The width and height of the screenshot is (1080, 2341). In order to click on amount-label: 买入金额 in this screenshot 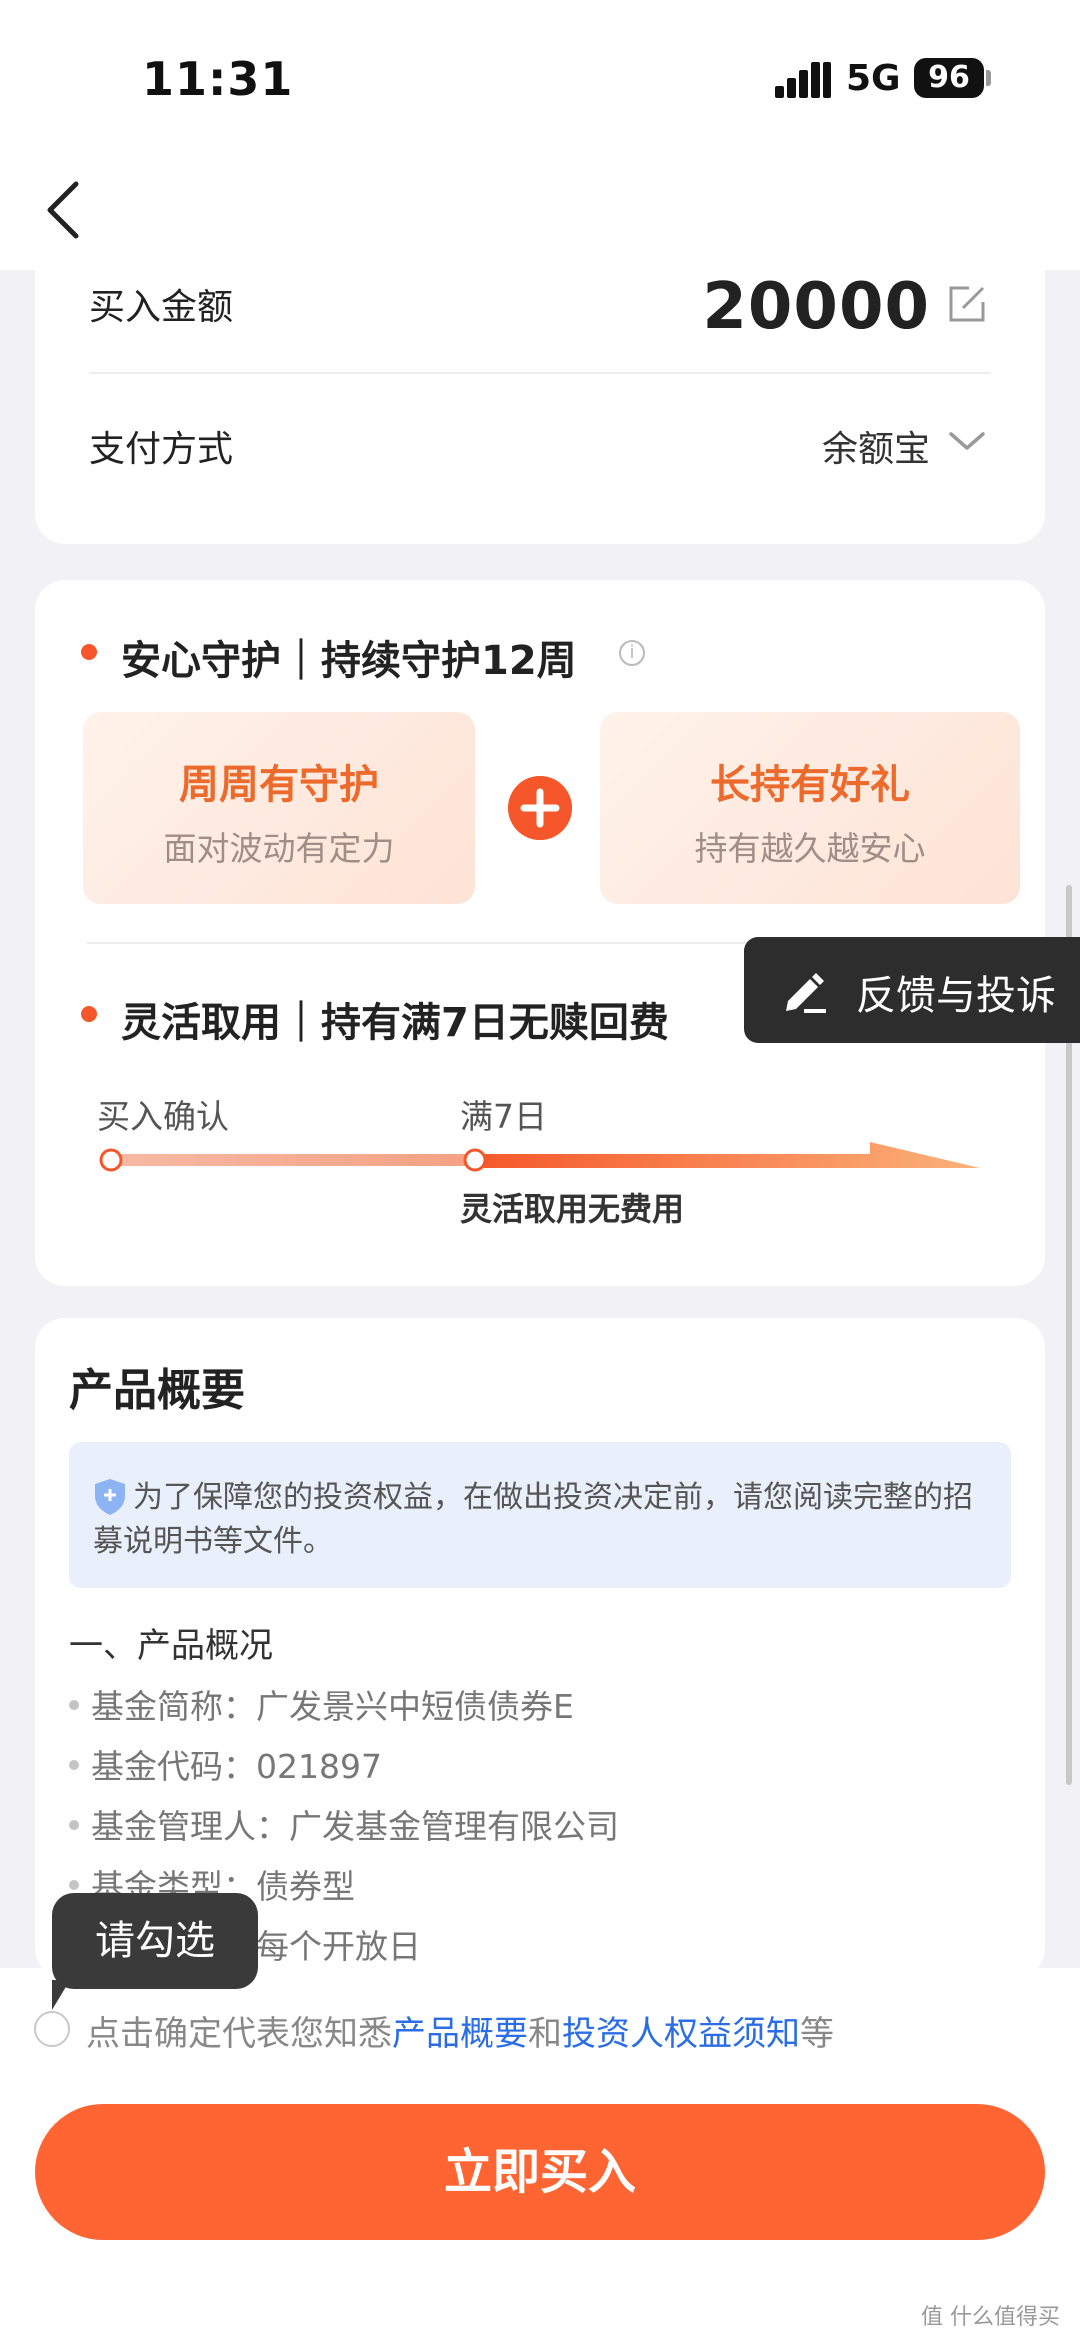, I will do `click(161, 307)`.